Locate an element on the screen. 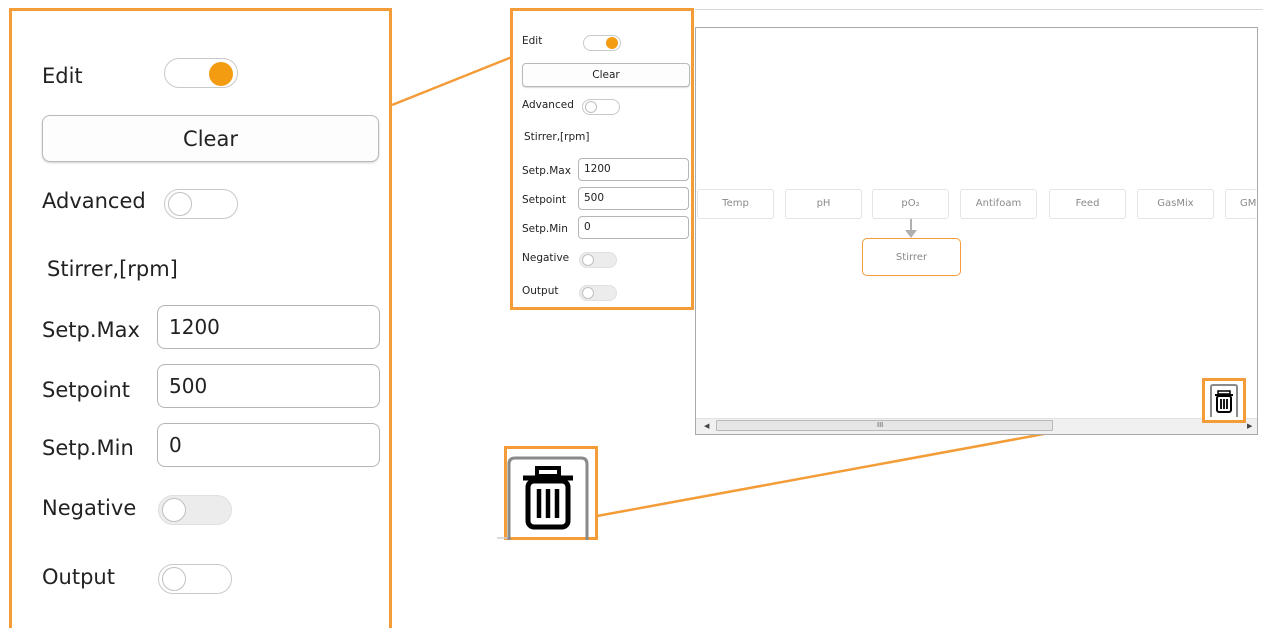 This screenshot has width=1263, height=628. scrollbar-grip: III is located at coordinates (880, 425).